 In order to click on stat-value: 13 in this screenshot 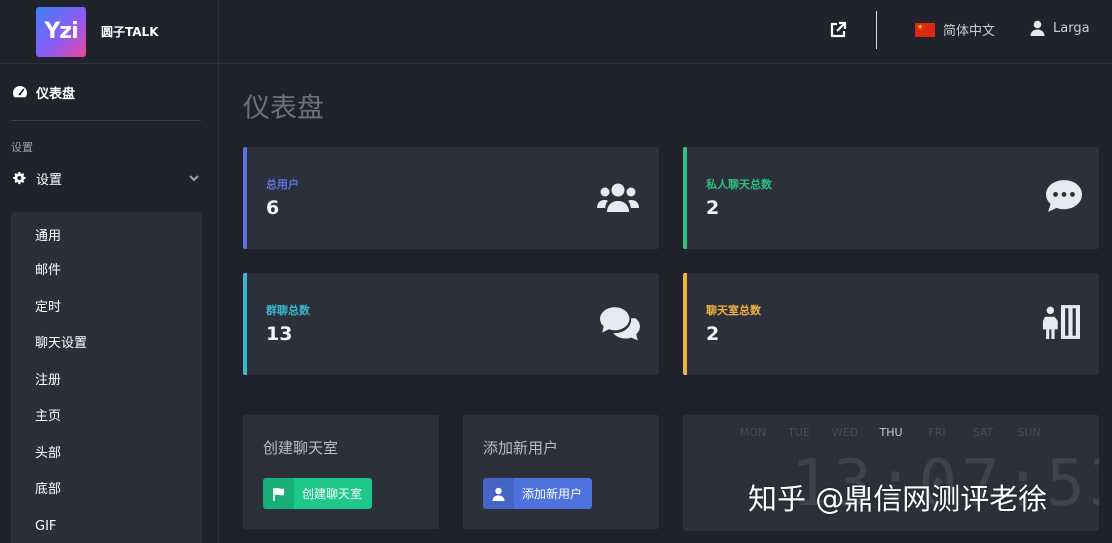, I will do `click(279, 334)`.